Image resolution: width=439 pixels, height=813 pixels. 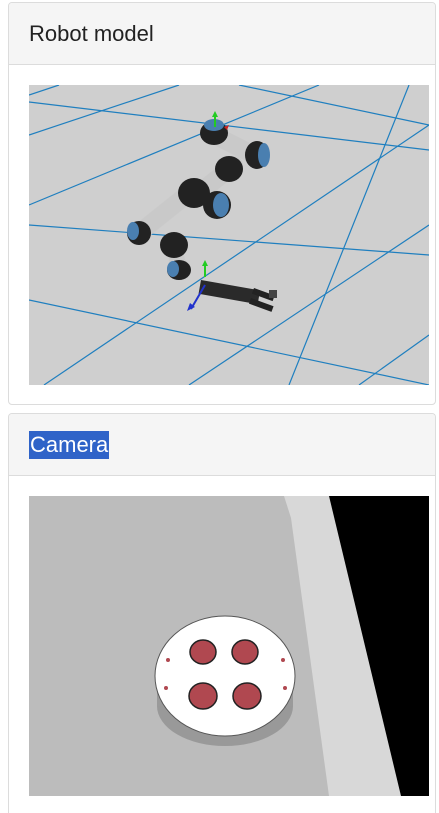 What do you see at coordinates (222, 34) in the screenshot?
I see `robot-model-panel-header: Robot model` at bounding box center [222, 34].